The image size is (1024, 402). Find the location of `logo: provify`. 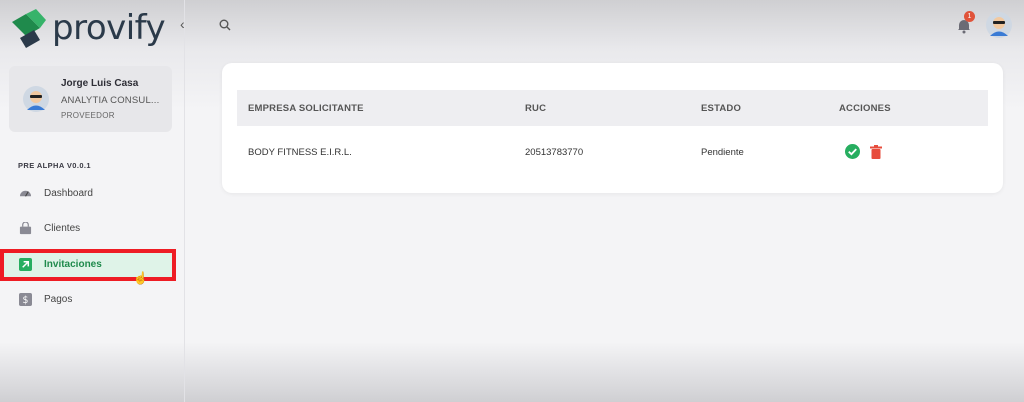

logo: provify is located at coordinates (88, 28).